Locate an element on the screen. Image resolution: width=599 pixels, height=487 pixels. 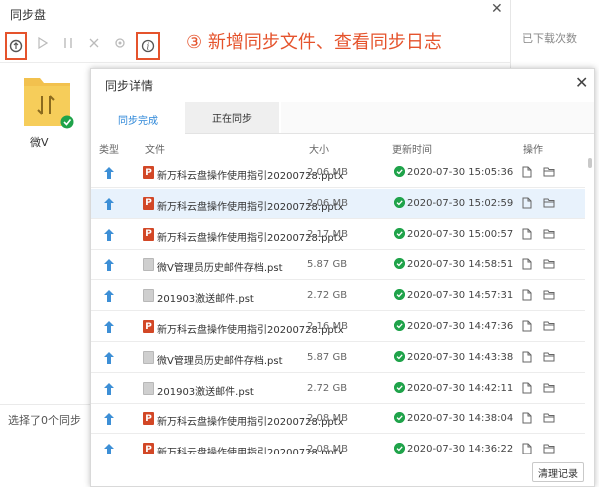
tab-bar: 同步完成 正在同步 is located at coordinates (342, 118).